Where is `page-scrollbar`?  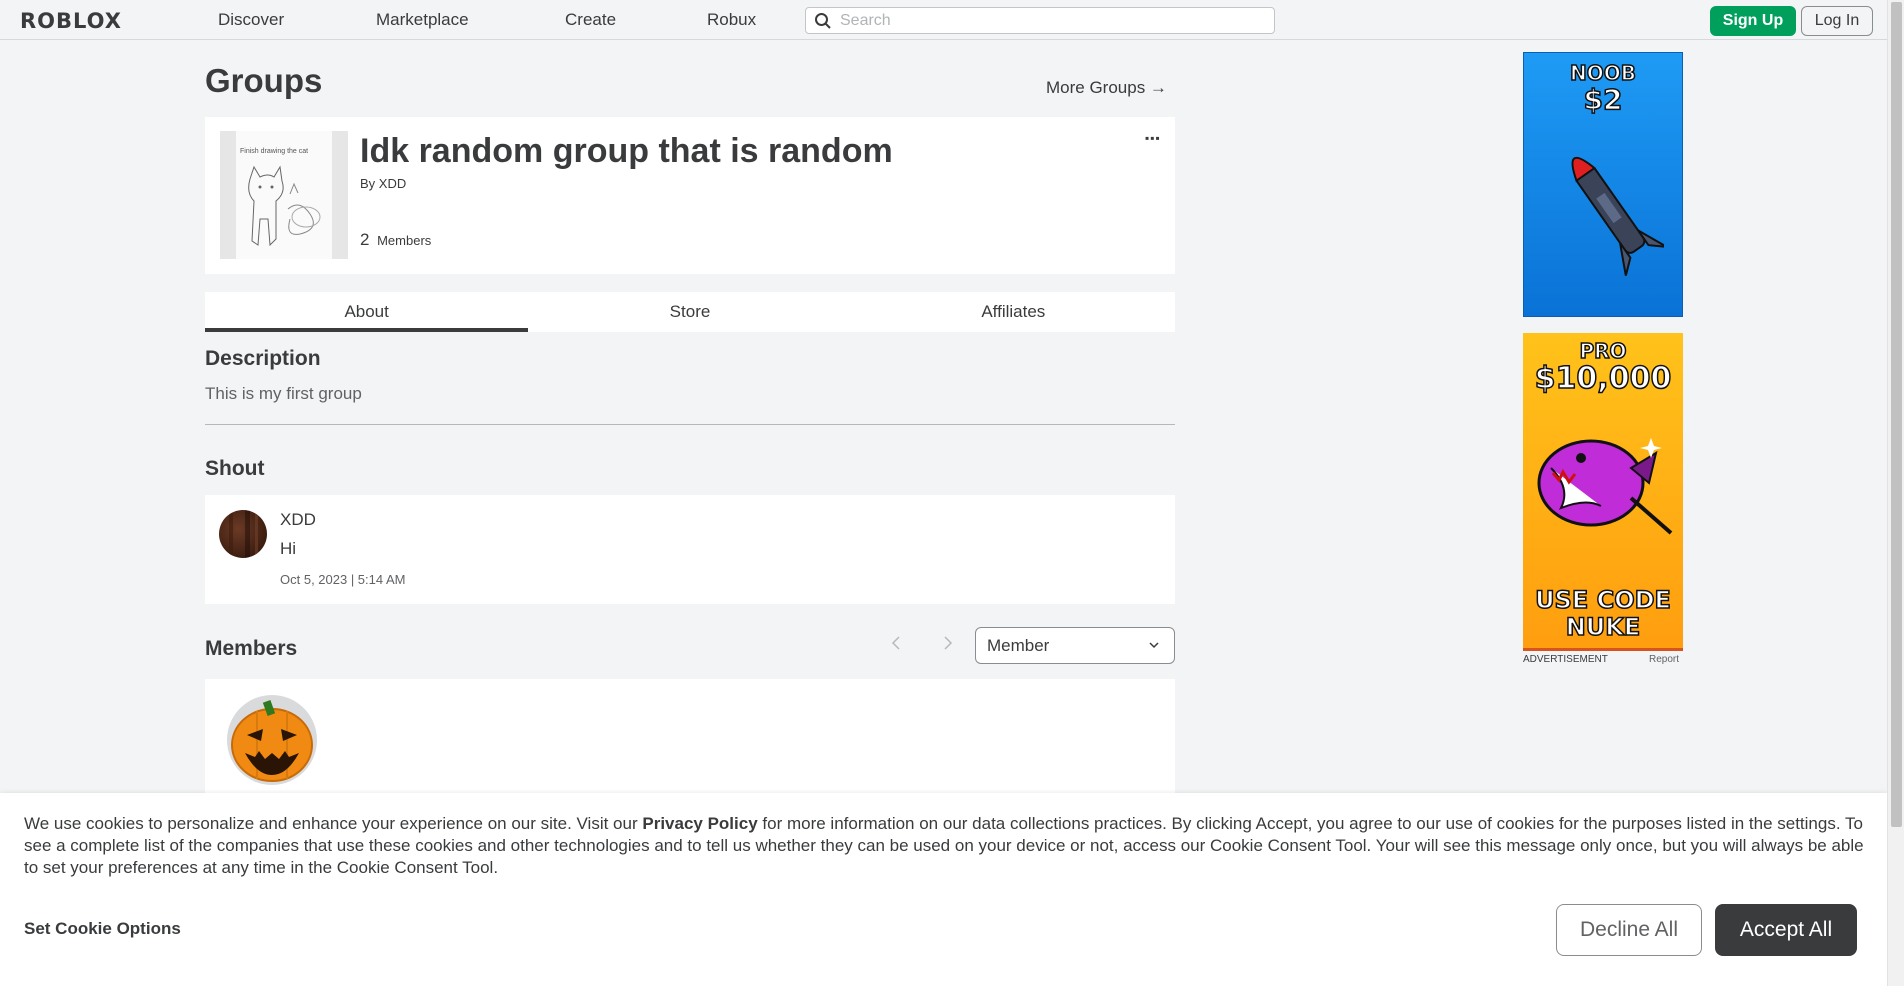
page-scrollbar is located at coordinates (1895, 493).